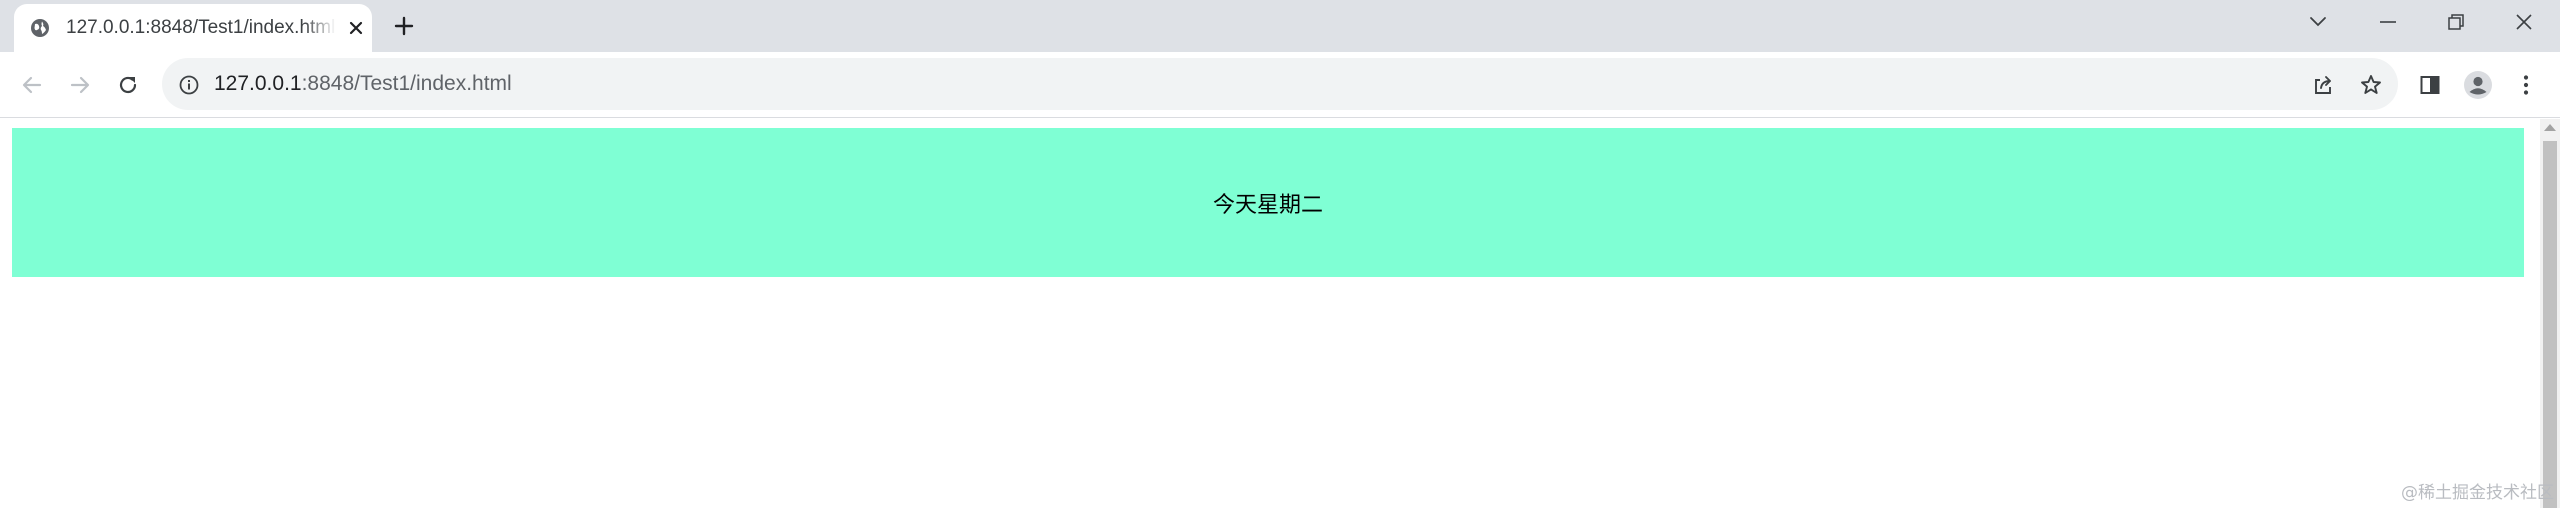 The width and height of the screenshot is (2560, 508). Describe the element at coordinates (2371, 85) in the screenshot. I see `bookmark-star-icon` at that location.